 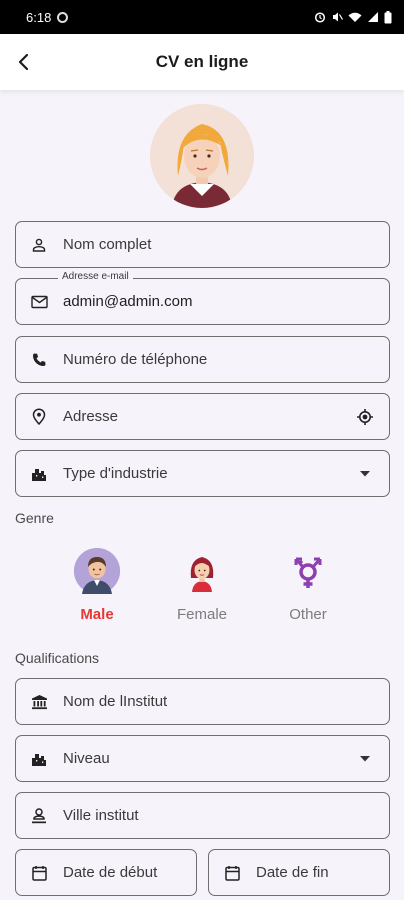 What do you see at coordinates (63, 17) in the screenshot?
I see `notification-ring-icon` at bounding box center [63, 17].